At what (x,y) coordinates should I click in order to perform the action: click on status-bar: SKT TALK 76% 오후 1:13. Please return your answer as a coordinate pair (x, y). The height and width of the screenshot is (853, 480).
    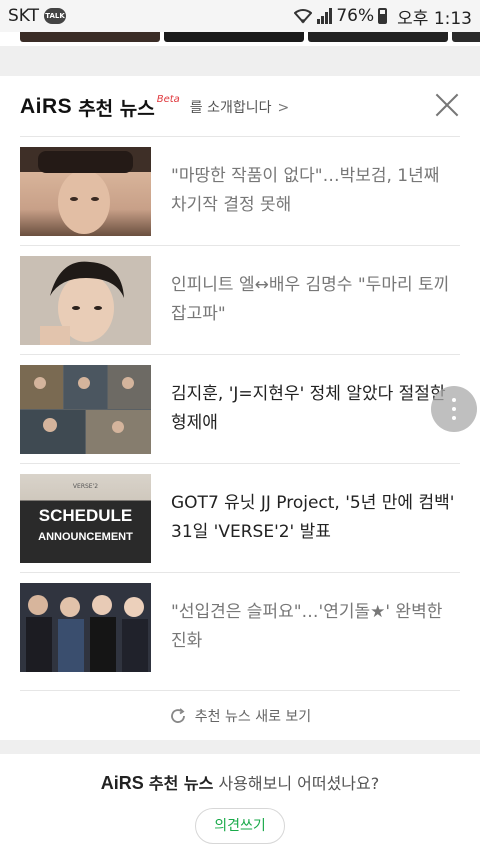
    Looking at the image, I should click on (240, 16).